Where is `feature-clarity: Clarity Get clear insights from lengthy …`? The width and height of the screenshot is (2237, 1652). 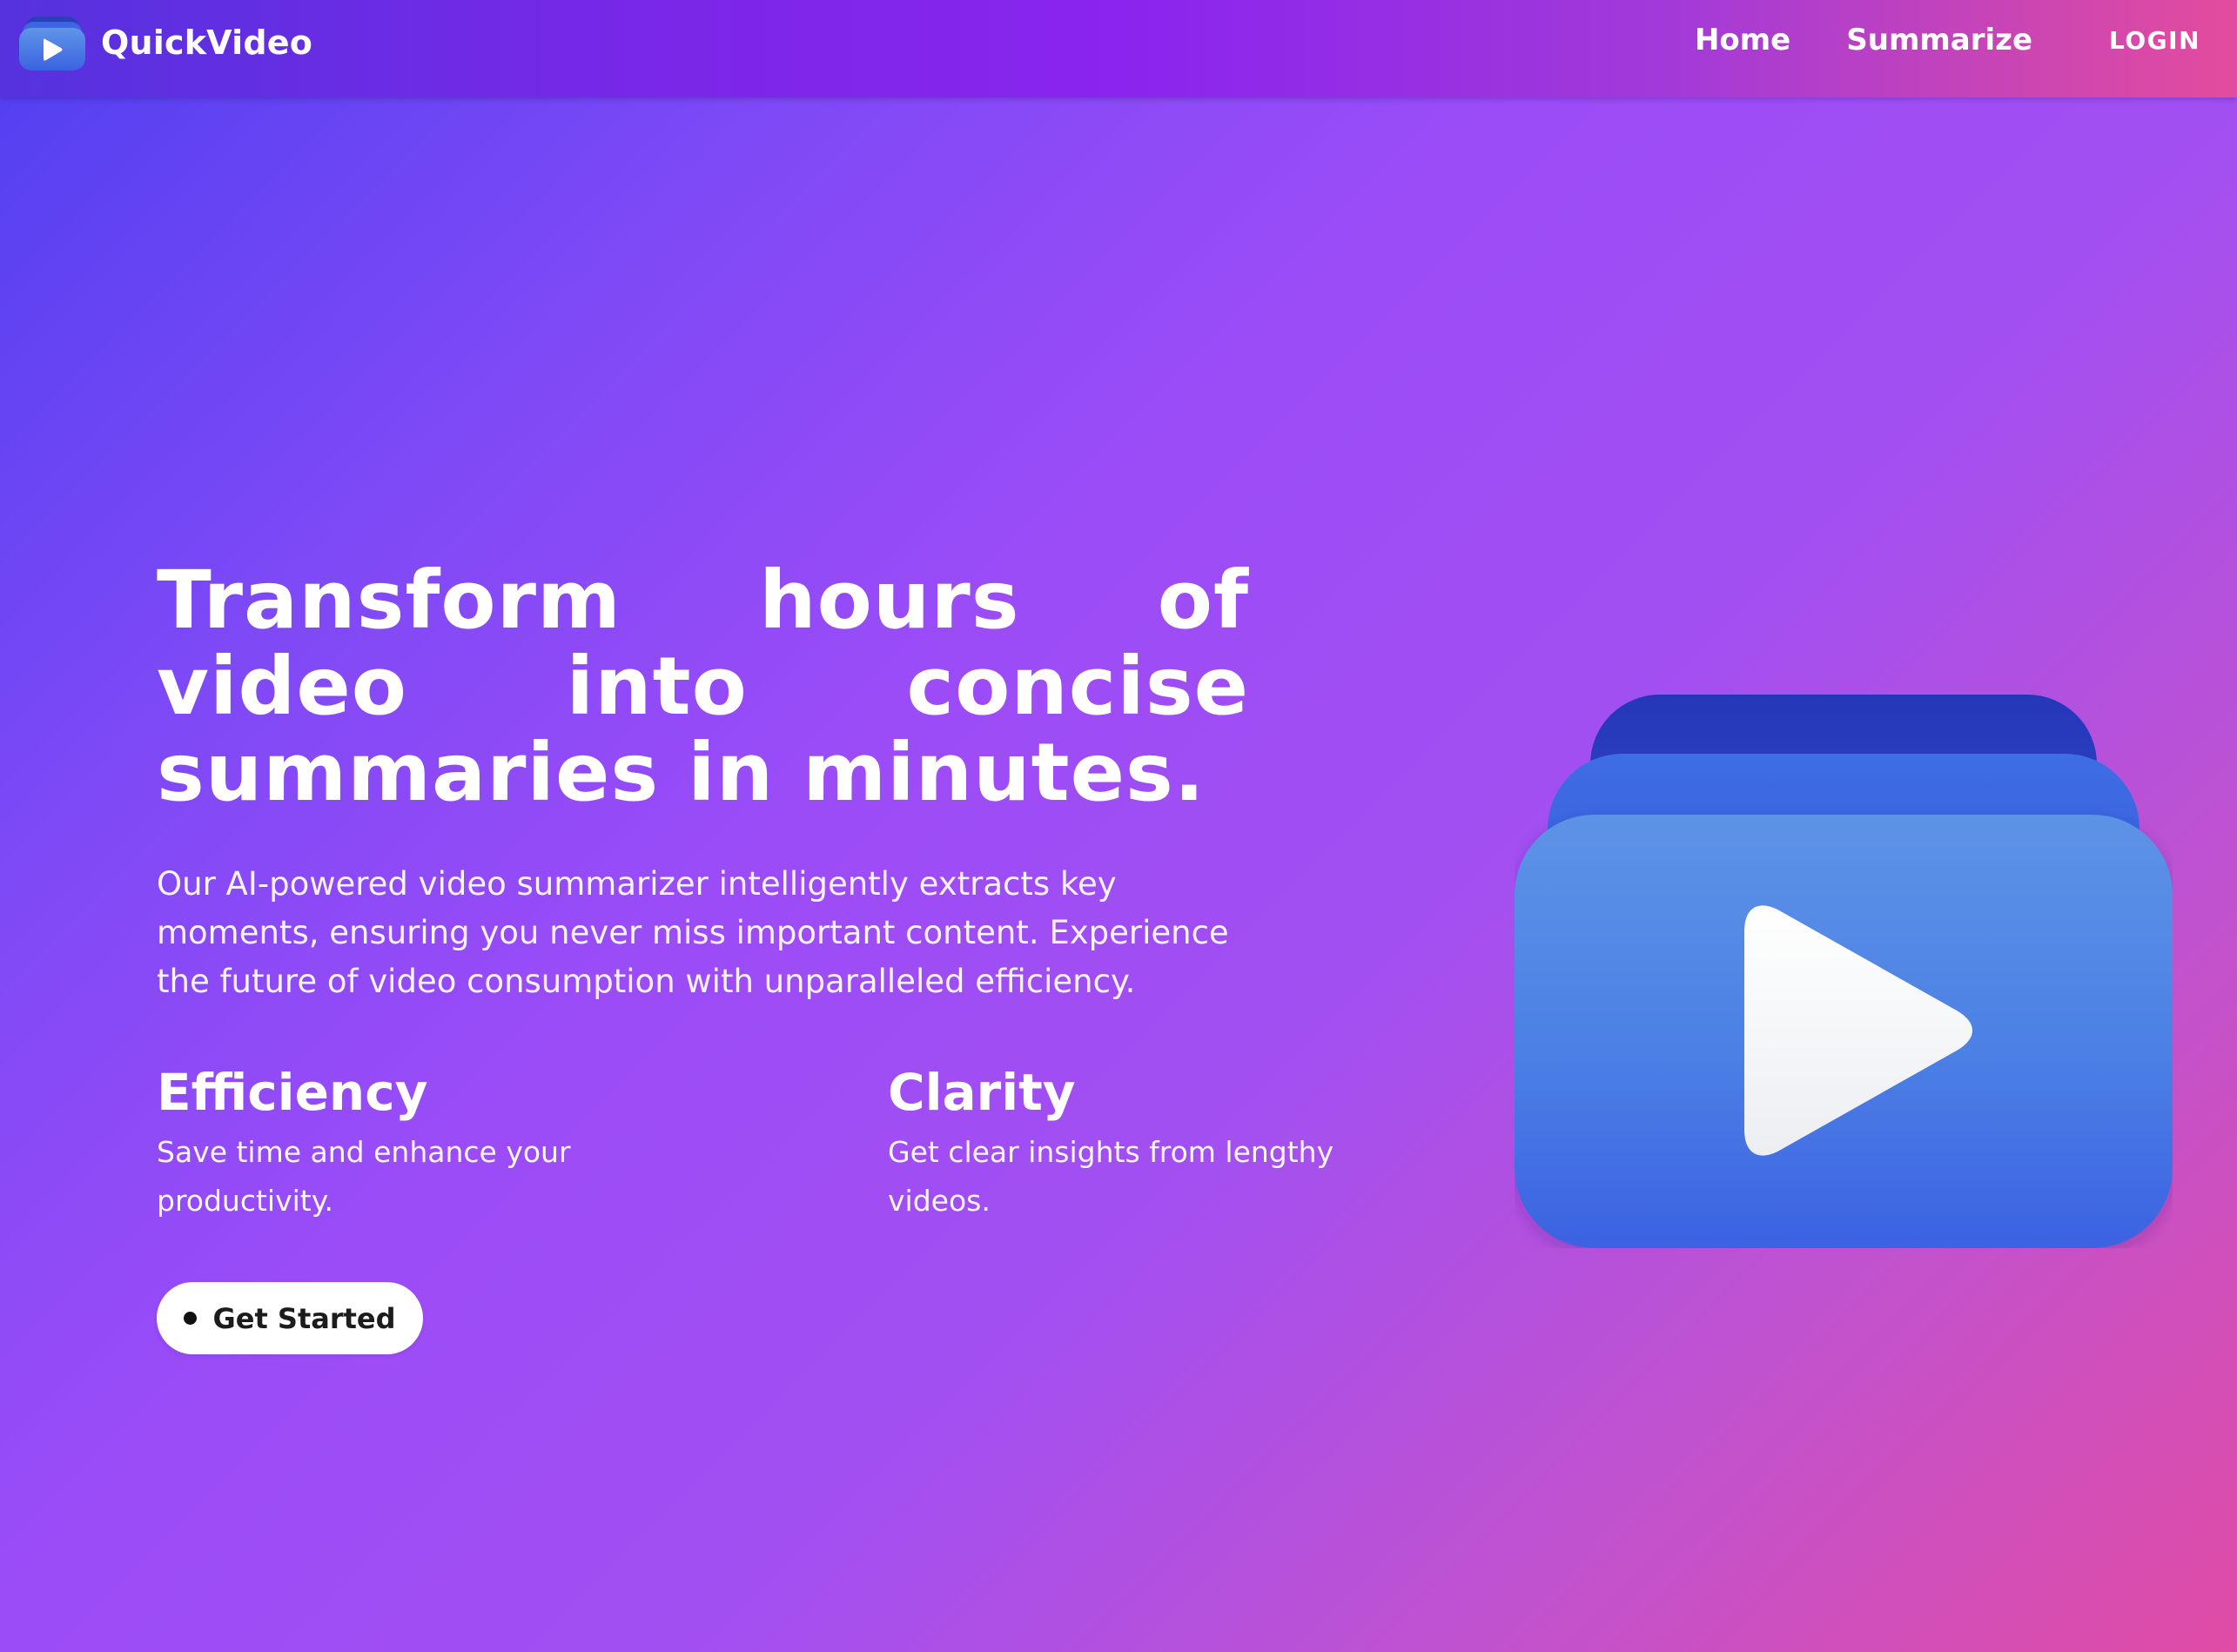 feature-clarity: Clarity Get clear insights from lengthy … is located at coordinates (1114, 1143).